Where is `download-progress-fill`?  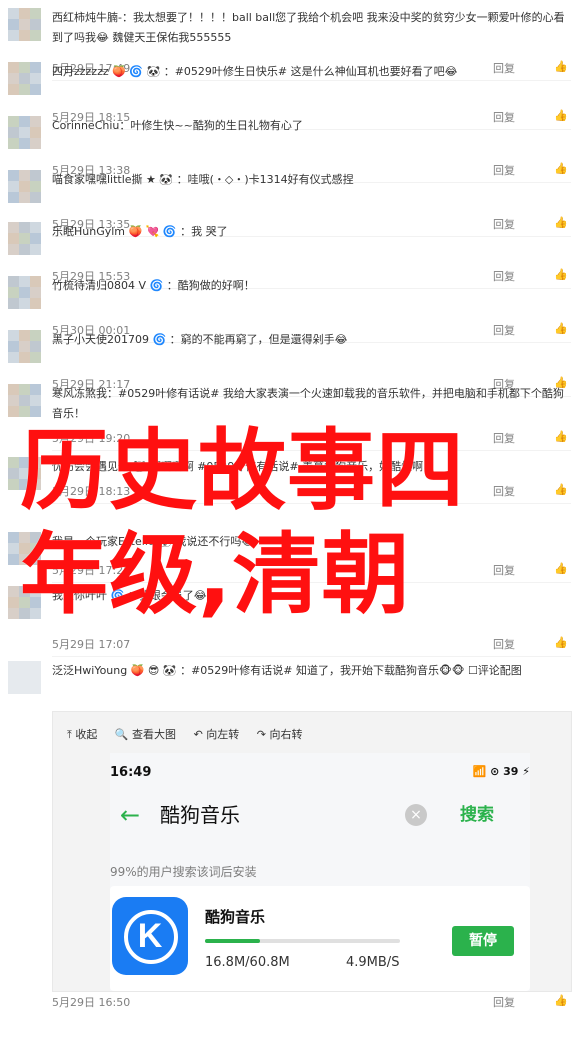
download-progress-fill is located at coordinates (232, 941).